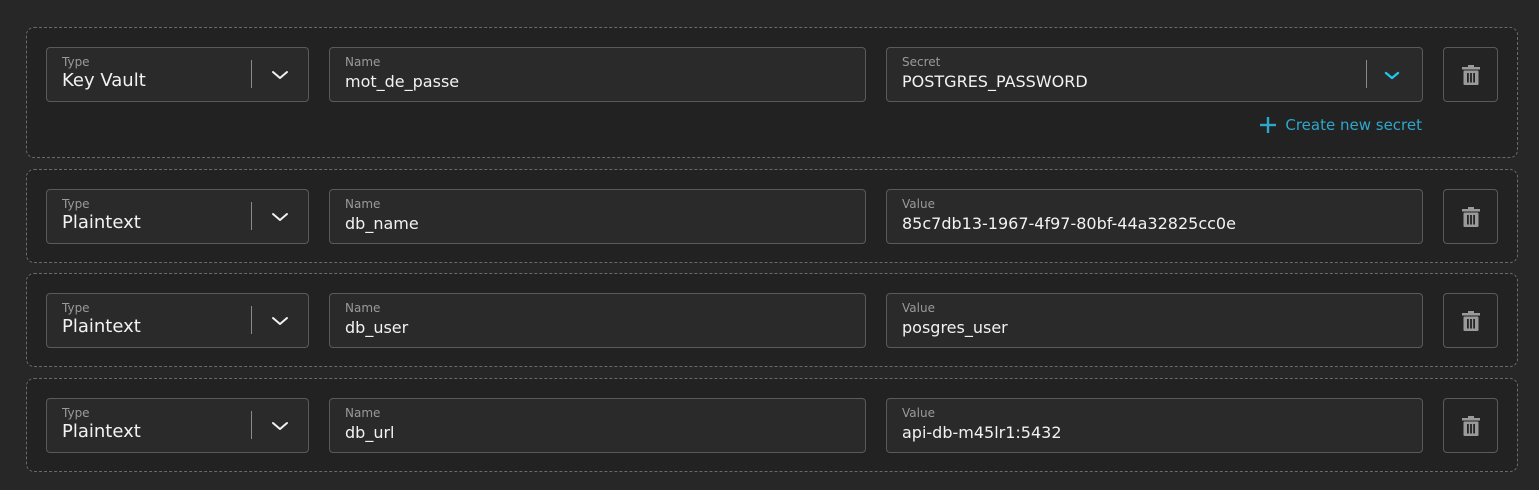 The image size is (1539, 490). What do you see at coordinates (177, 74) in the screenshot?
I see `type-select: Type Key Vault` at bounding box center [177, 74].